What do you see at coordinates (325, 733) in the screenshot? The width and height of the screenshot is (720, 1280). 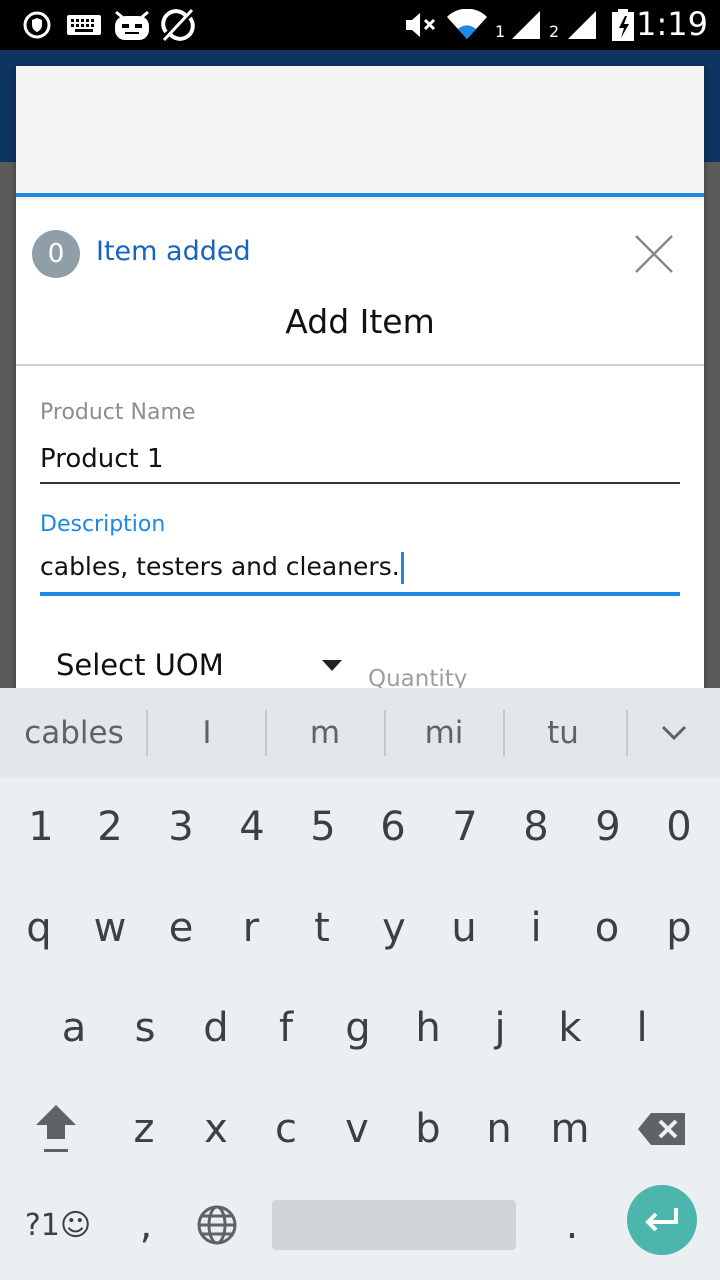 I see `suggestion-item: m` at bounding box center [325, 733].